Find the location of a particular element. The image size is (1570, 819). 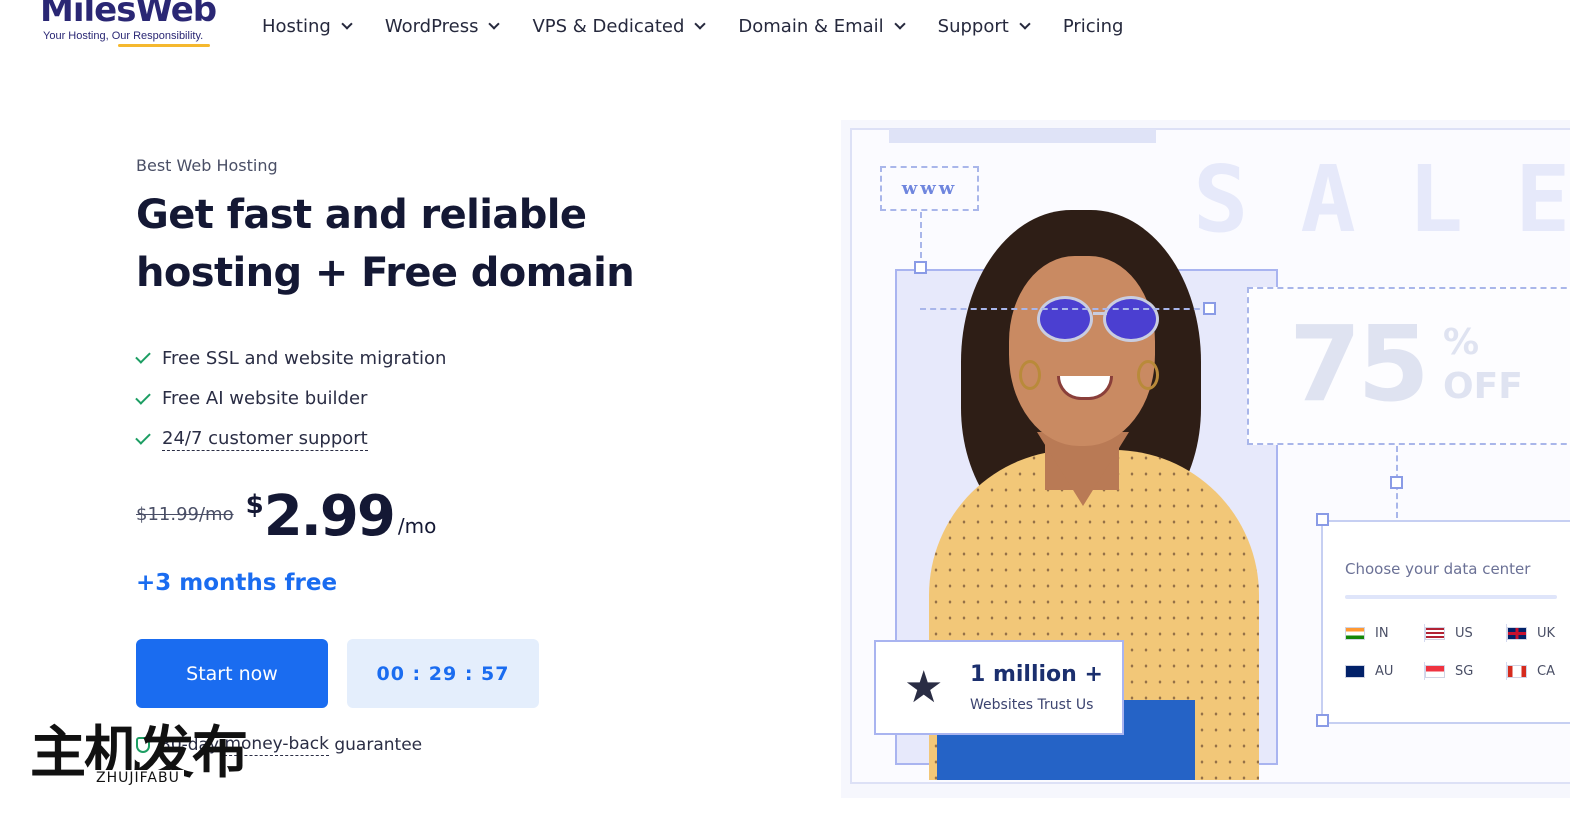

data-center-in: IN is located at coordinates (1385, 633).